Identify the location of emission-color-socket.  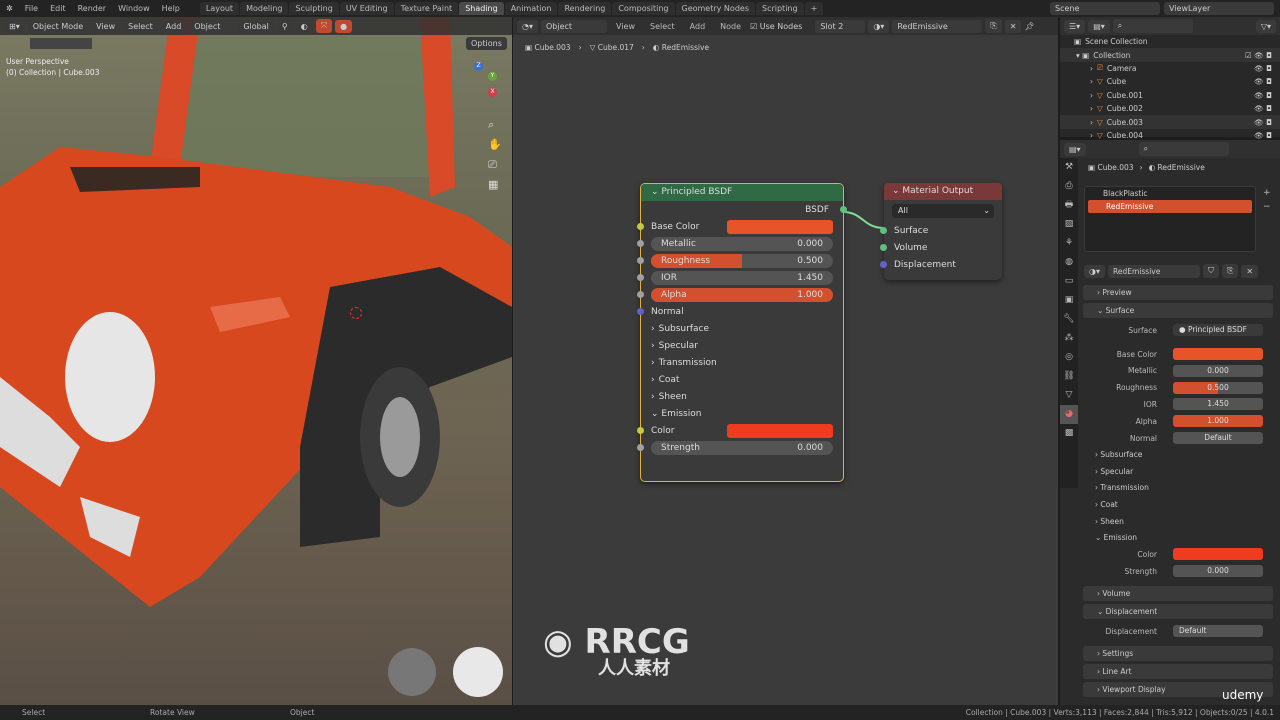
(640, 430).